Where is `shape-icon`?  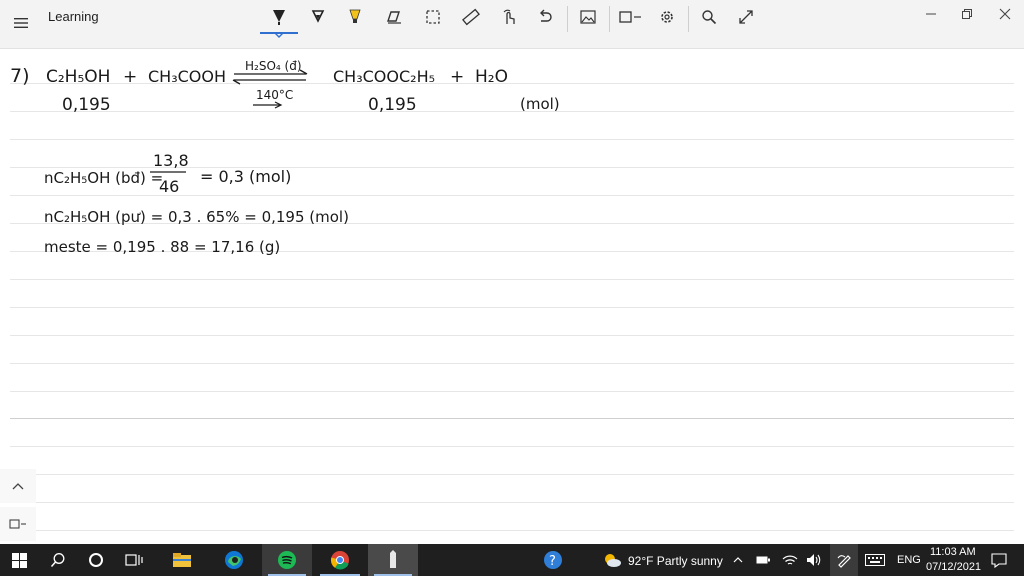 shape-icon is located at coordinates (632, 17).